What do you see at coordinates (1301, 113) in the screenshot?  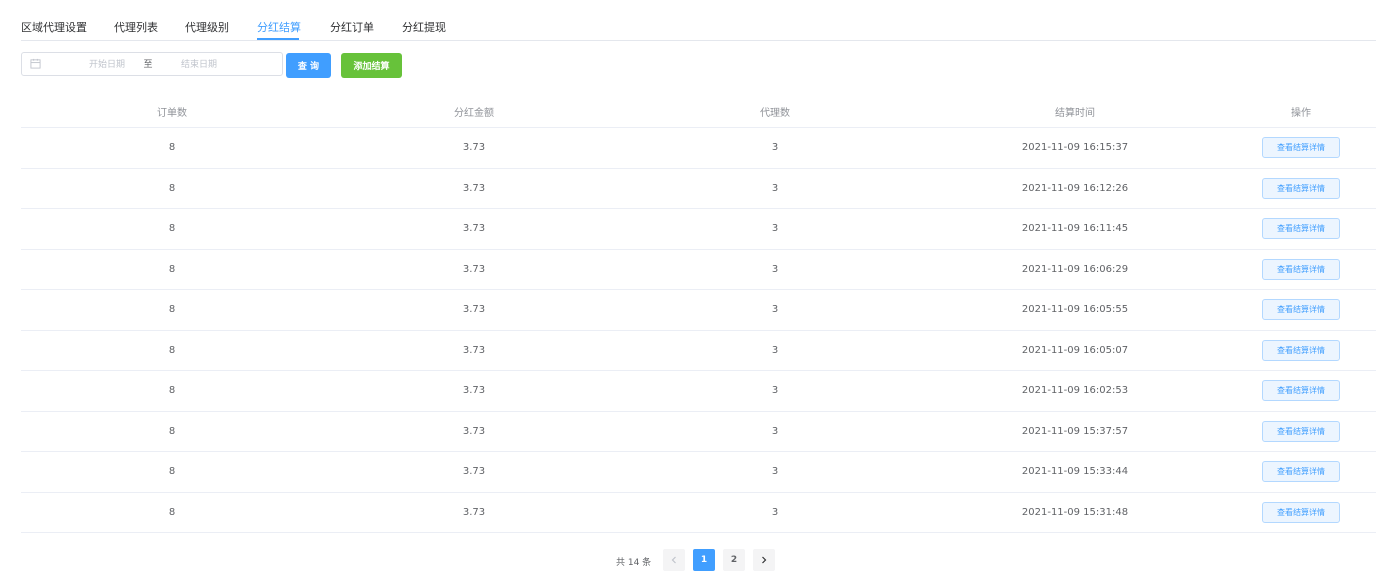 I see `column-header-actions: 操作` at bounding box center [1301, 113].